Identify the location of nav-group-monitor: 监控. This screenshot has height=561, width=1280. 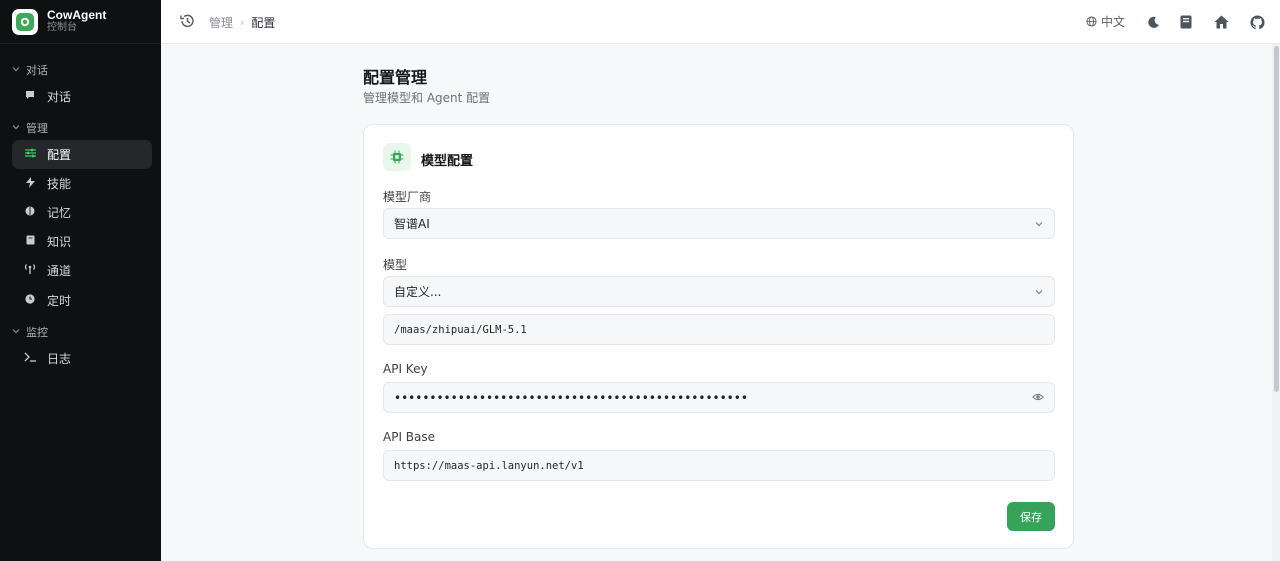
(30, 332).